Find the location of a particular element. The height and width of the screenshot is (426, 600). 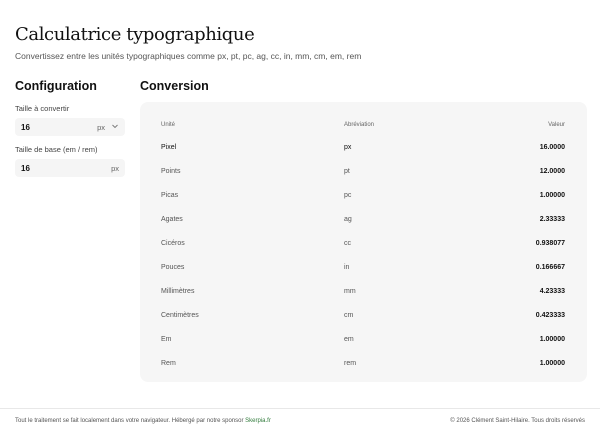

base-size-input is located at coordinates (51, 168).